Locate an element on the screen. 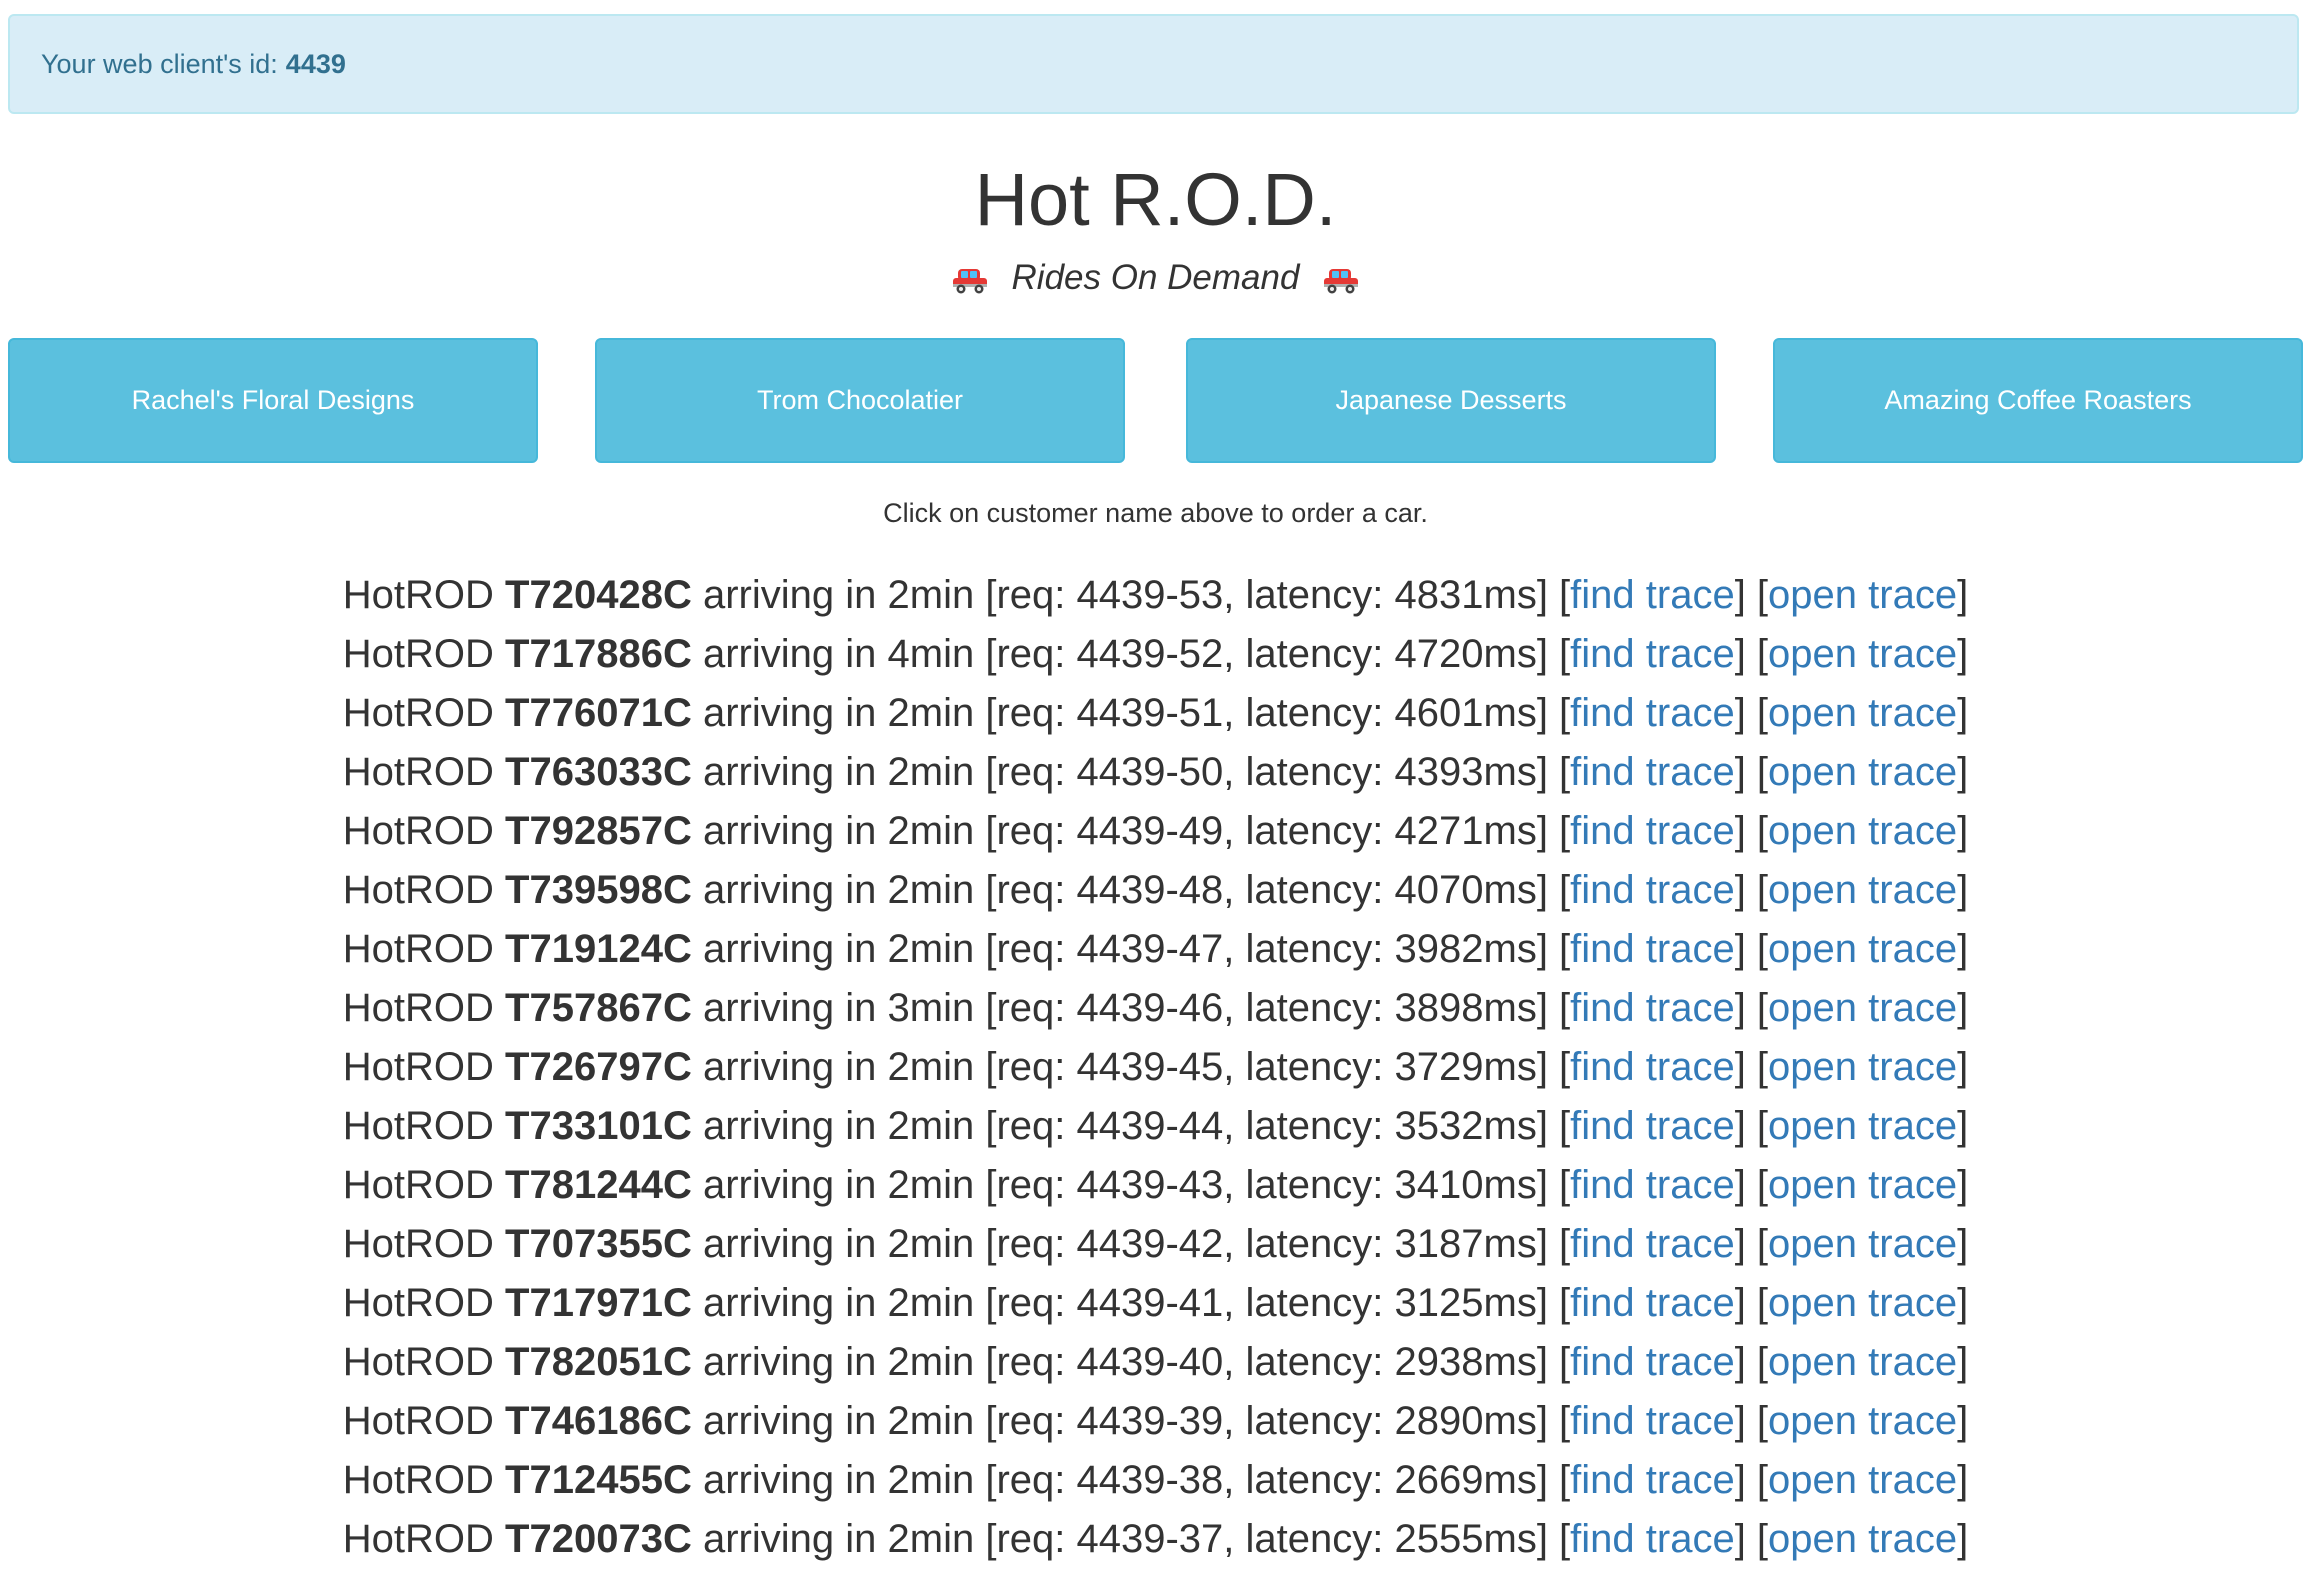 The height and width of the screenshot is (1569, 2311). ride-latency: 2555ms is located at coordinates (1465, 1539).